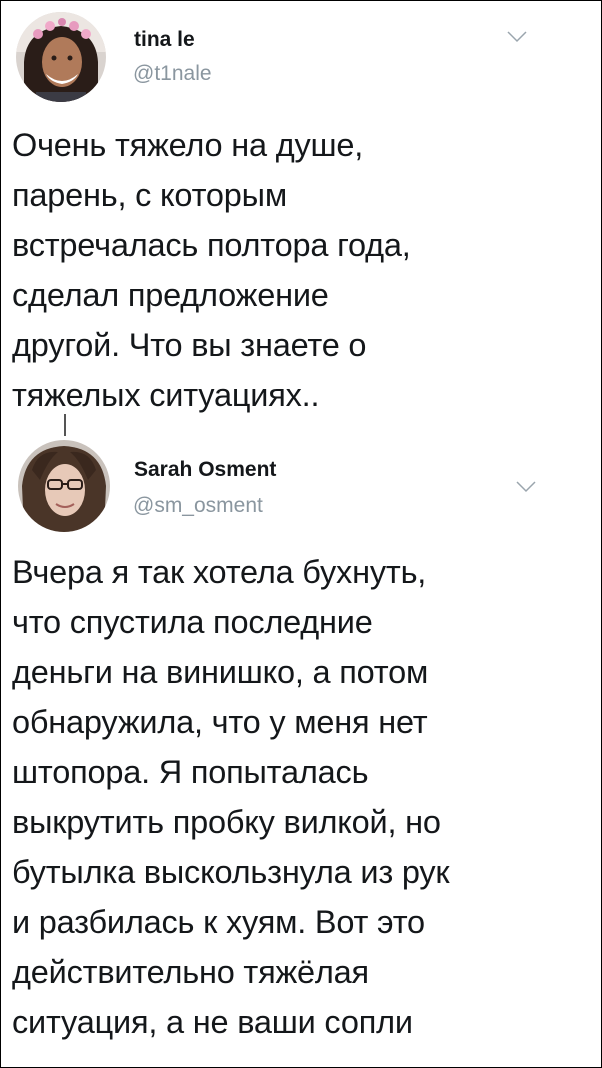 This screenshot has height=1068, width=602. What do you see at coordinates (211, 245) in the screenshot?
I see `tweet-text-line: встречалась полтора года,` at bounding box center [211, 245].